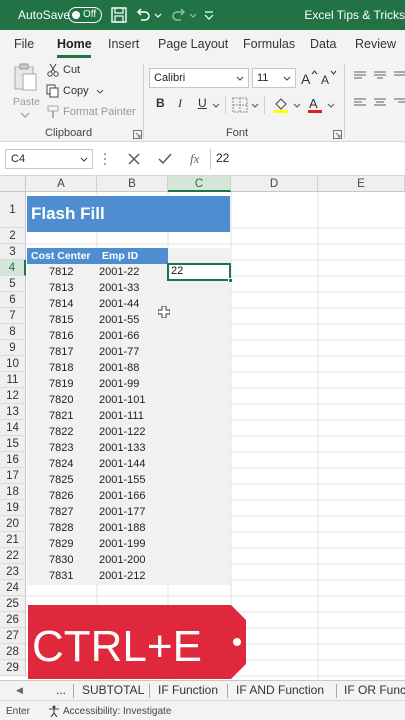 This screenshot has height=720, width=405. Describe the element at coordinates (13, 524) in the screenshot. I see `row-header-20: 20` at that location.